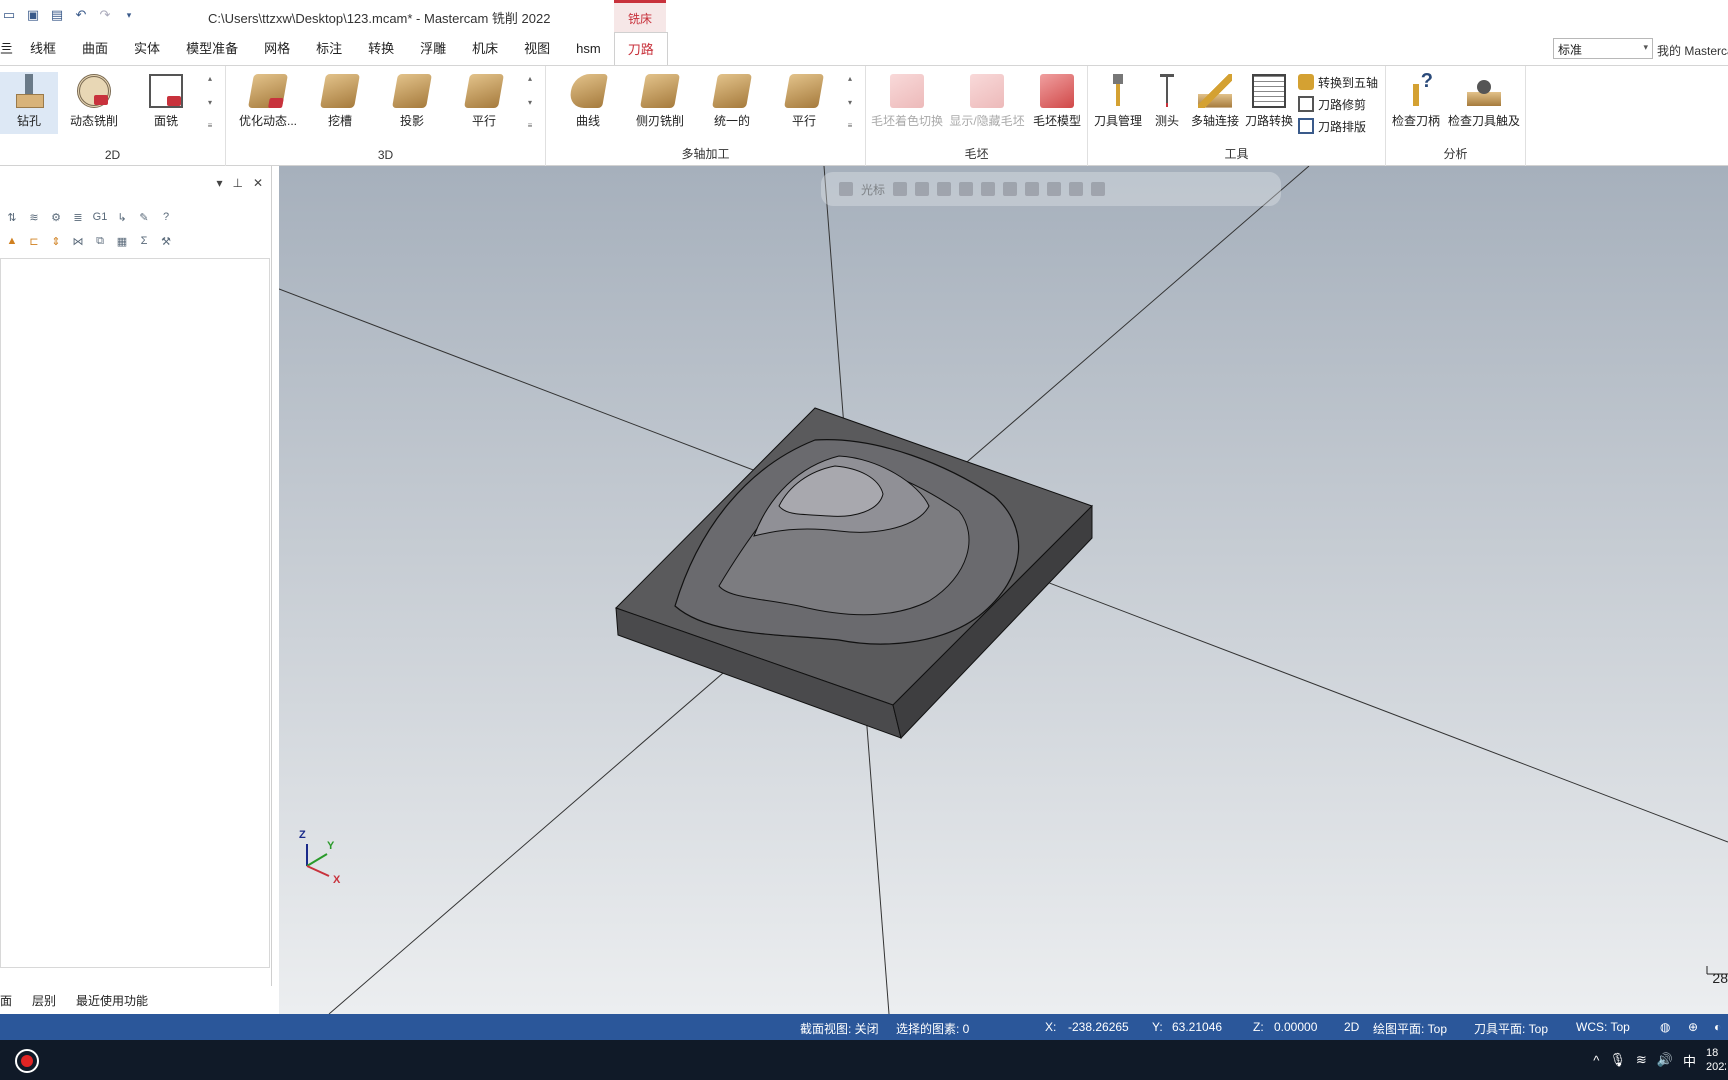 Image resolution: width=1728 pixels, height=1080 pixels. I want to click on close-icon: ✕, so click(258, 183).